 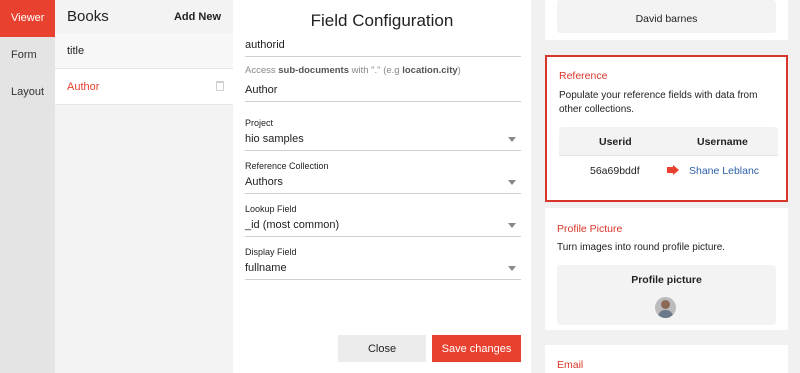 I want to click on username-link: Shane Leblanc, so click(x=724, y=171).